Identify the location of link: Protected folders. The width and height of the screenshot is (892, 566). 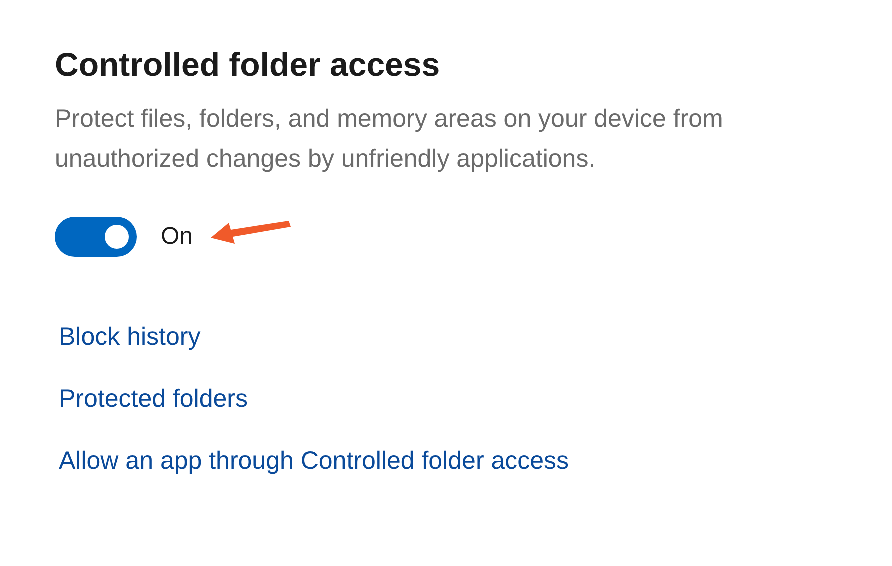
(151, 399).